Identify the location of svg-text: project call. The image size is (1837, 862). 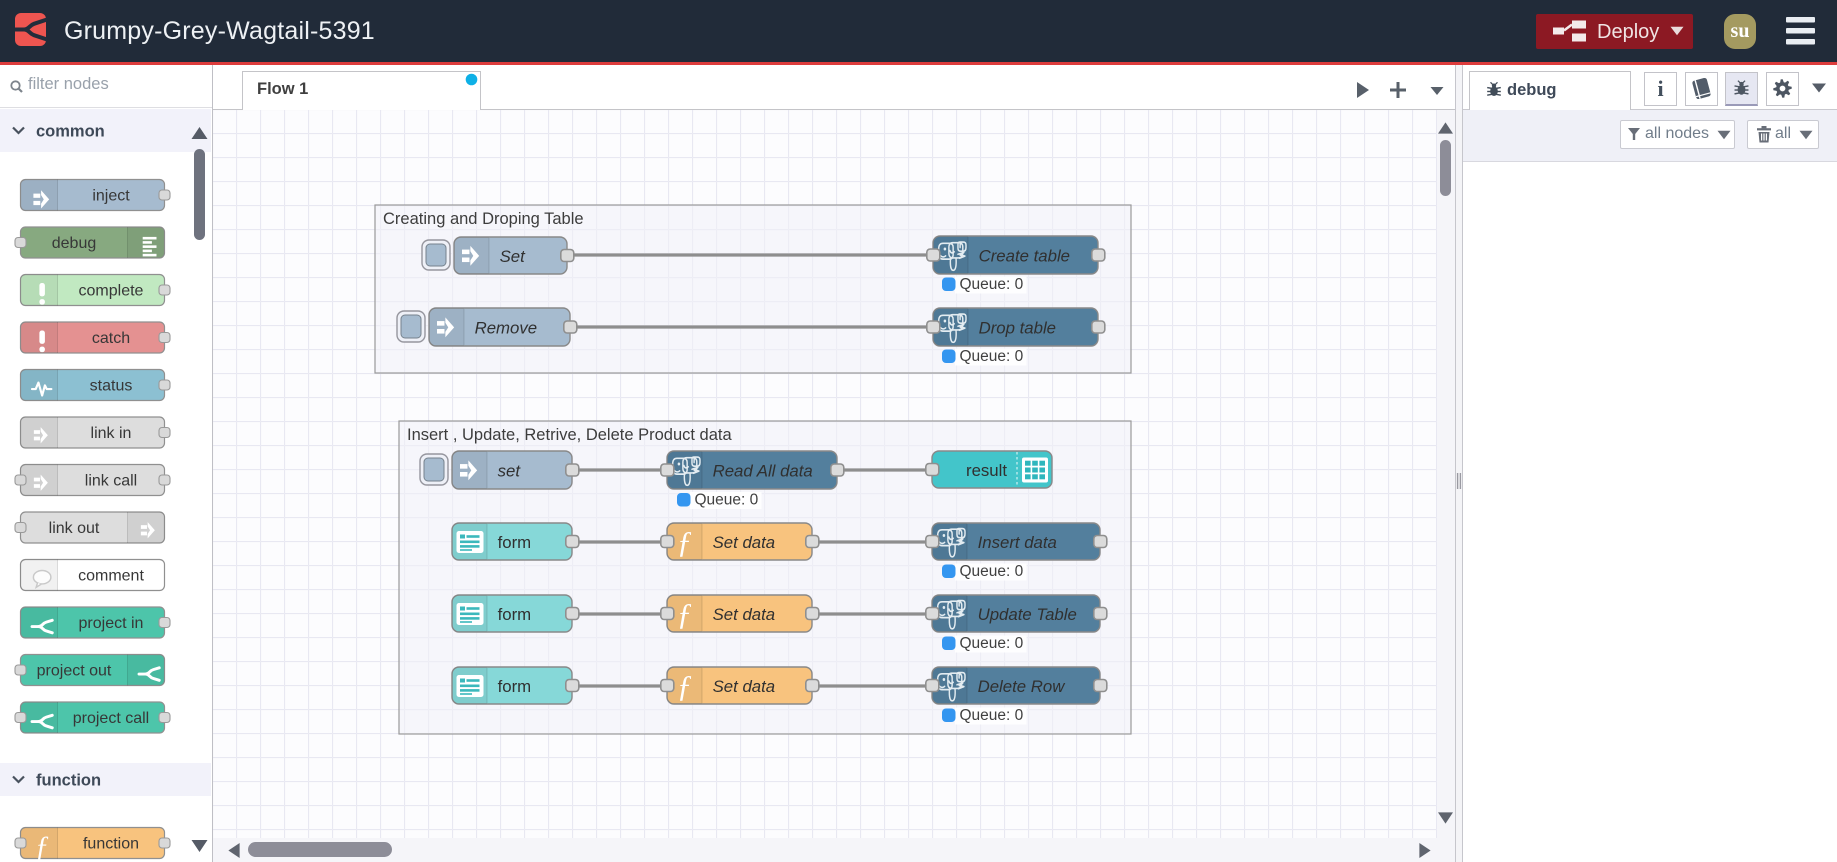
(111, 718).